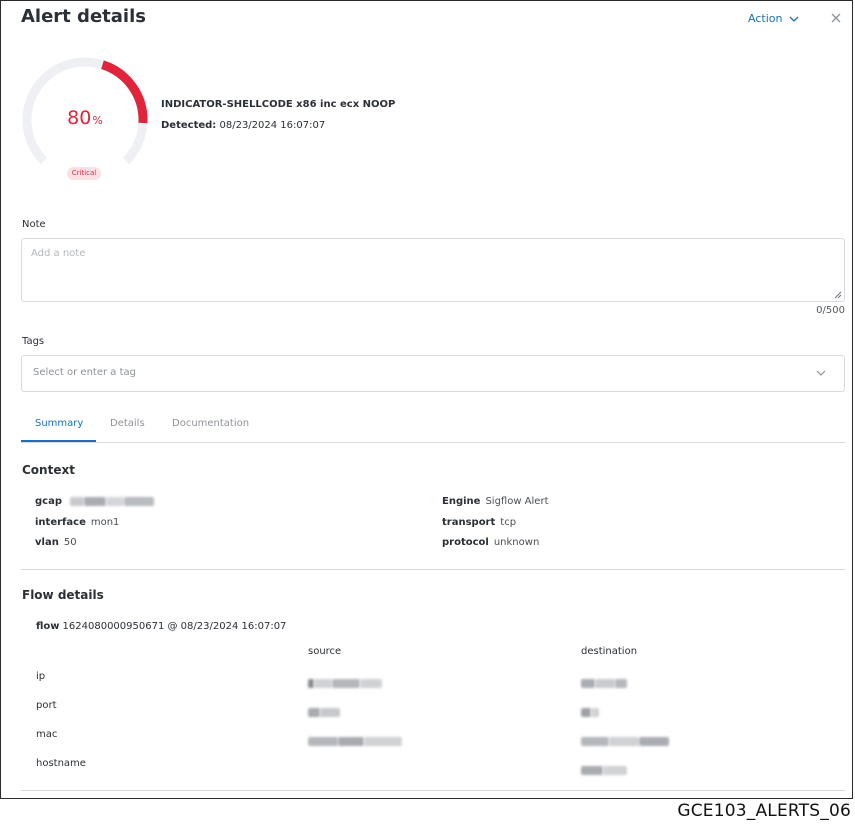 The height and width of the screenshot is (825, 855). I want to click on redacted-source-port, so click(324, 711).